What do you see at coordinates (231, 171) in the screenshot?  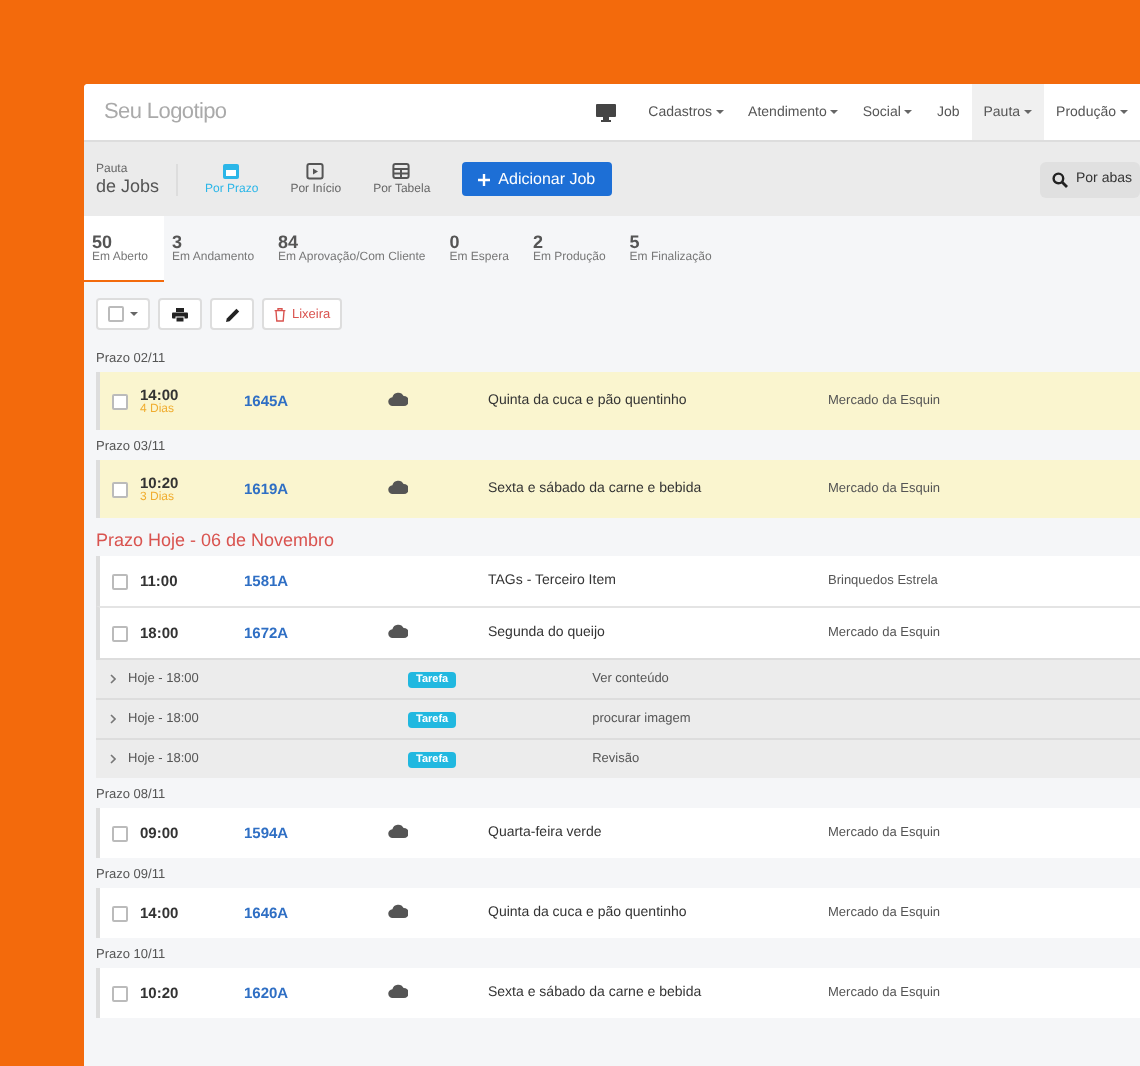 I see `calendar-icon` at bounding box center [231, 171].